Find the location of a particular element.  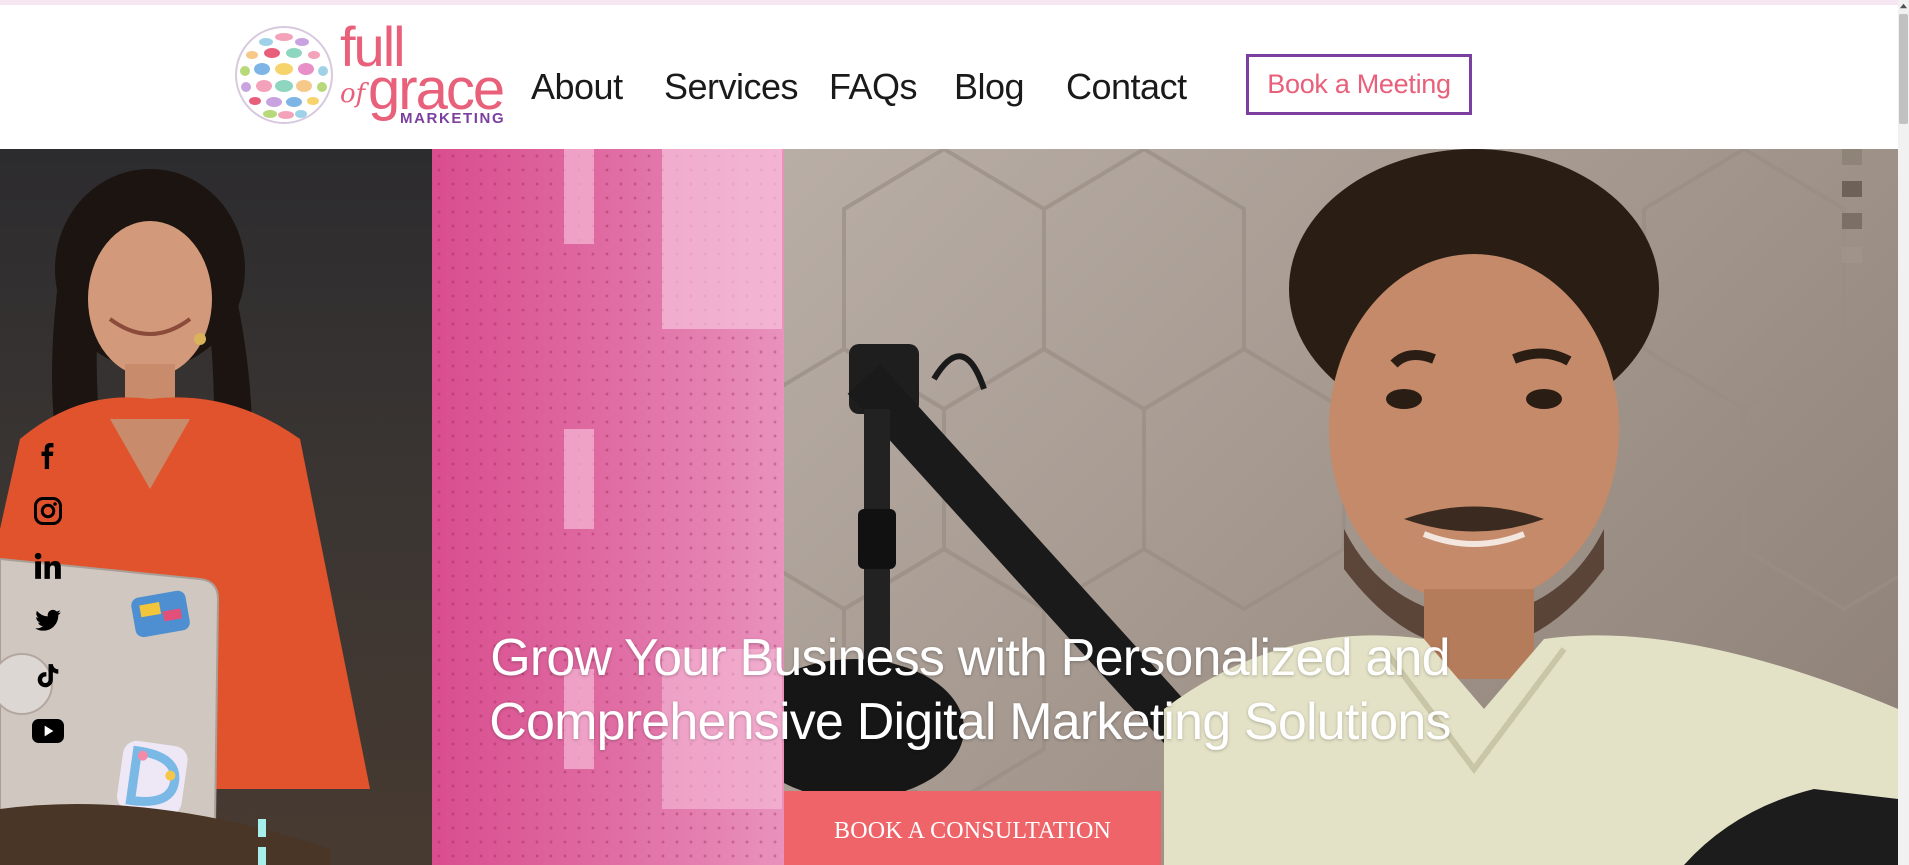

nav-services: Services is located at coordinates (731, 87).